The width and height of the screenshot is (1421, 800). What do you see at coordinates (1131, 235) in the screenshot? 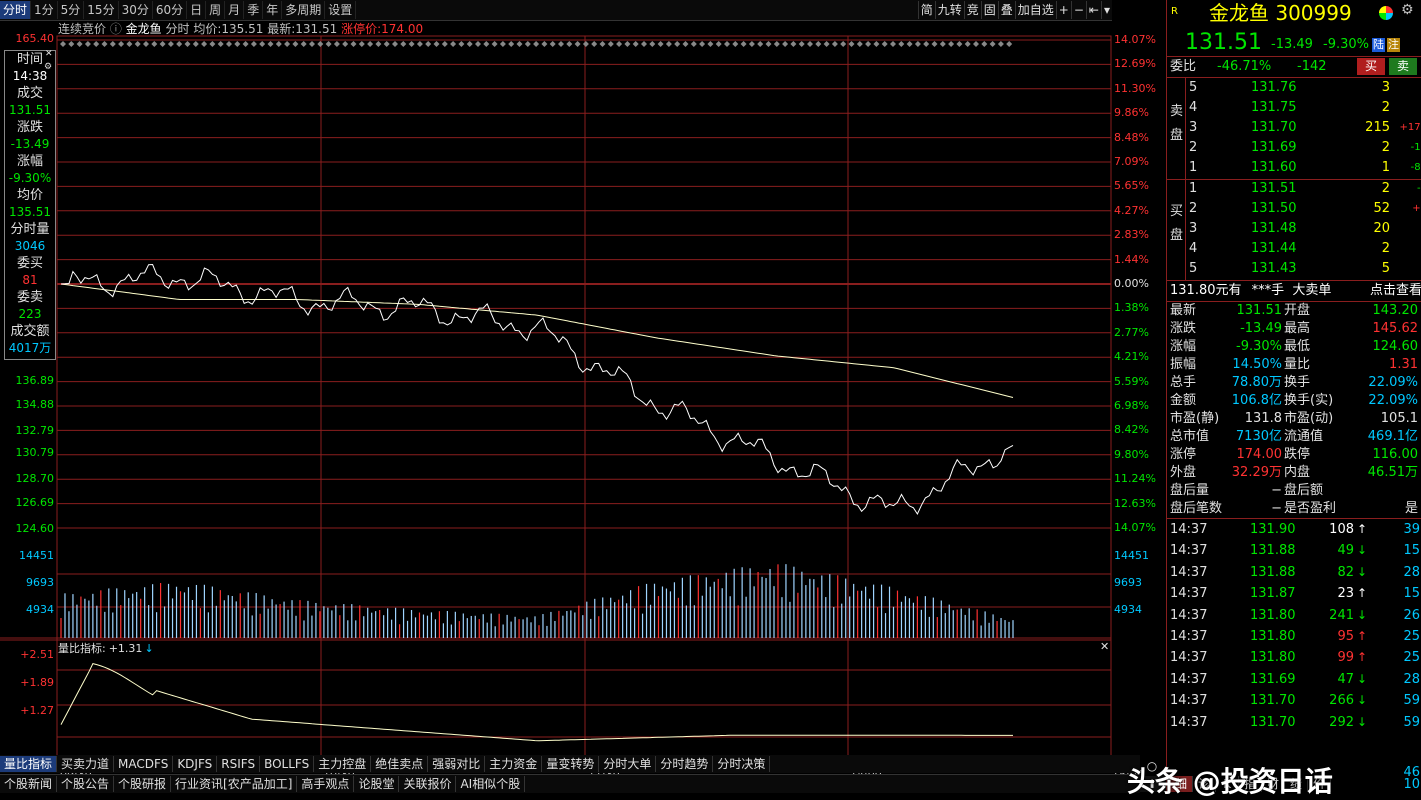
I see `pct-axis-label: 2.83%` at bounding box center [1131, 235].